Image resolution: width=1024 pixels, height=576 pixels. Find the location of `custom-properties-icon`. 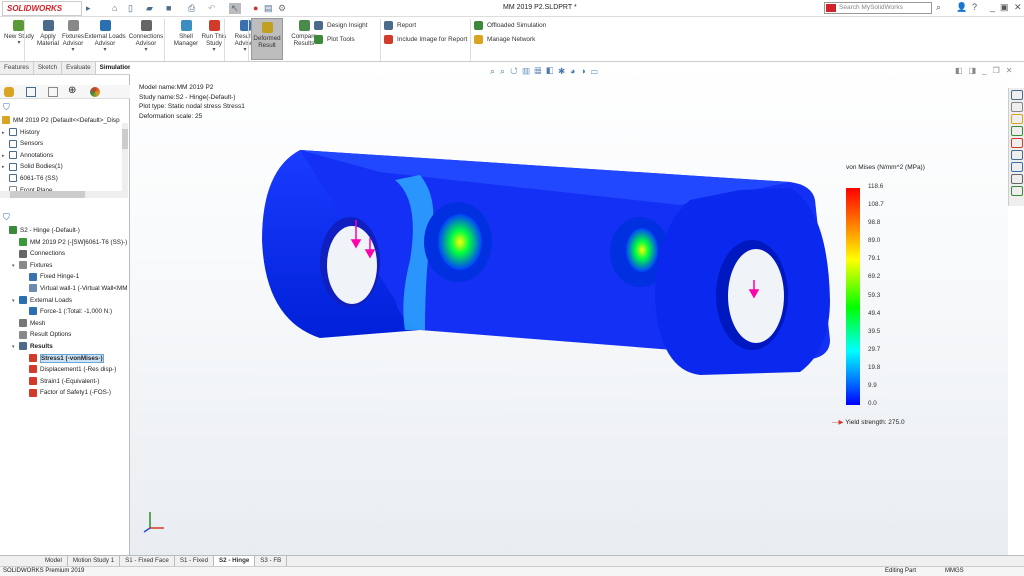

custom-properties-icon is located at coordinates (1017, 155).